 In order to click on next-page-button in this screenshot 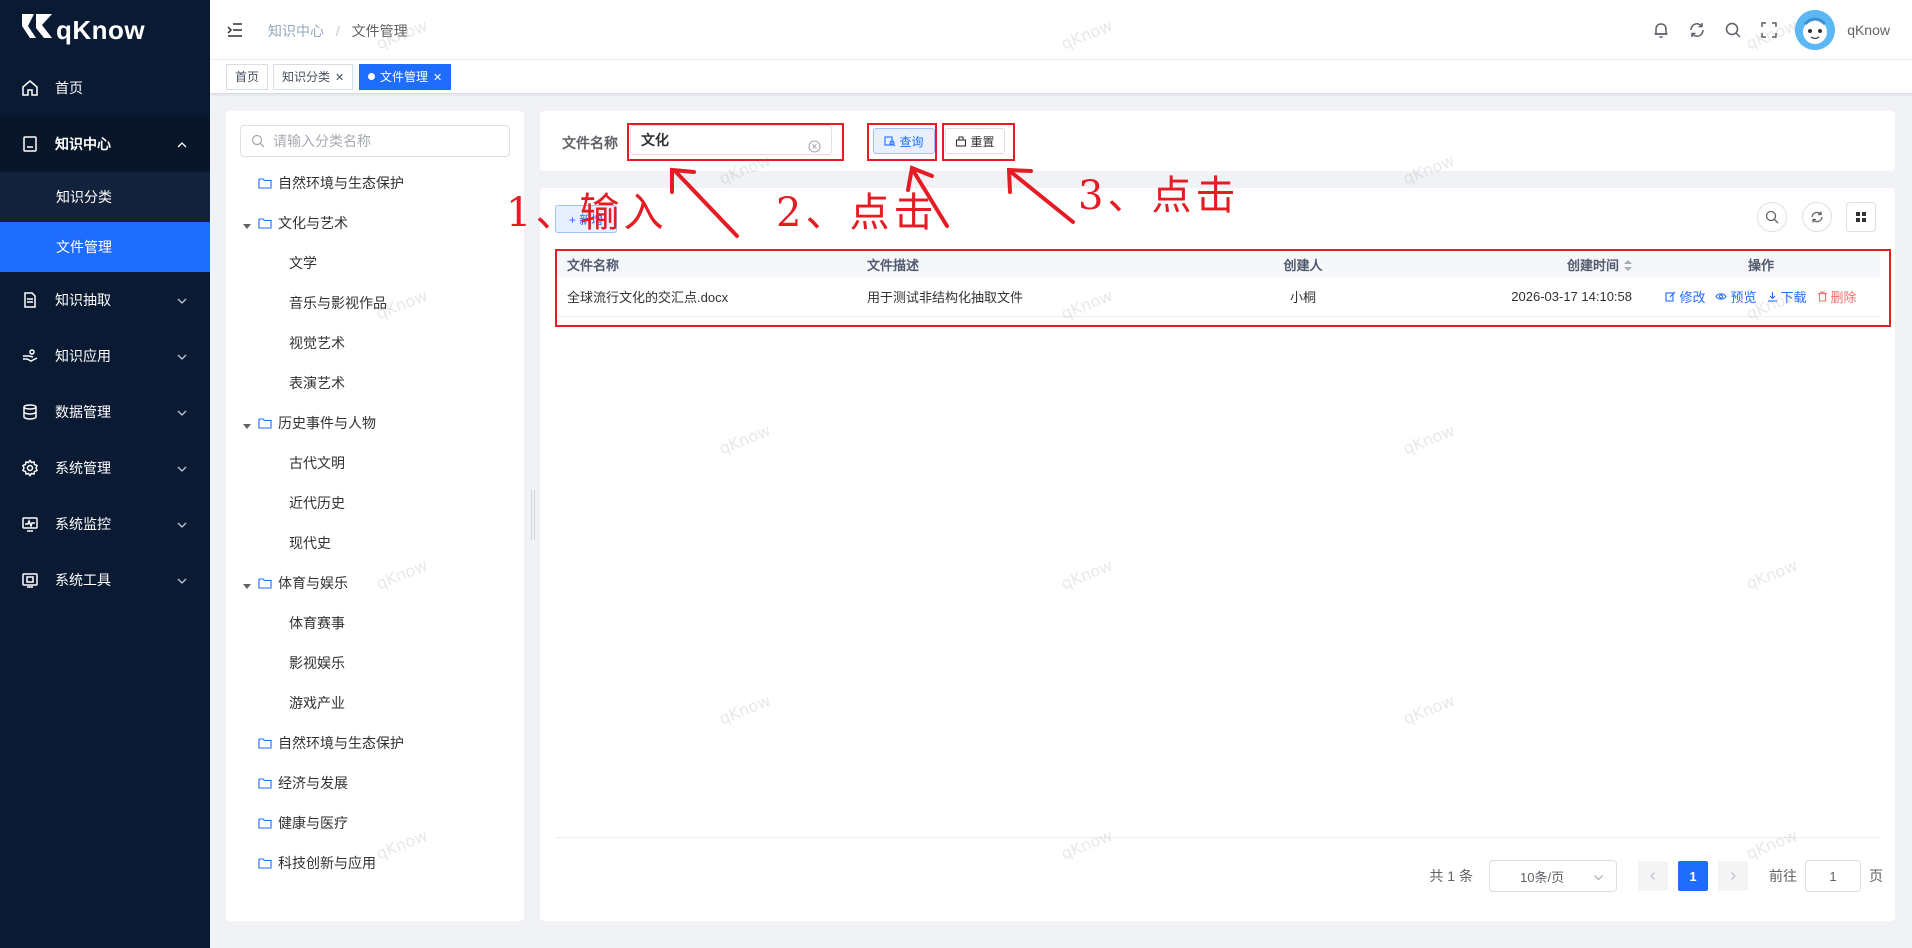, I will do `click(1733, 876)`.